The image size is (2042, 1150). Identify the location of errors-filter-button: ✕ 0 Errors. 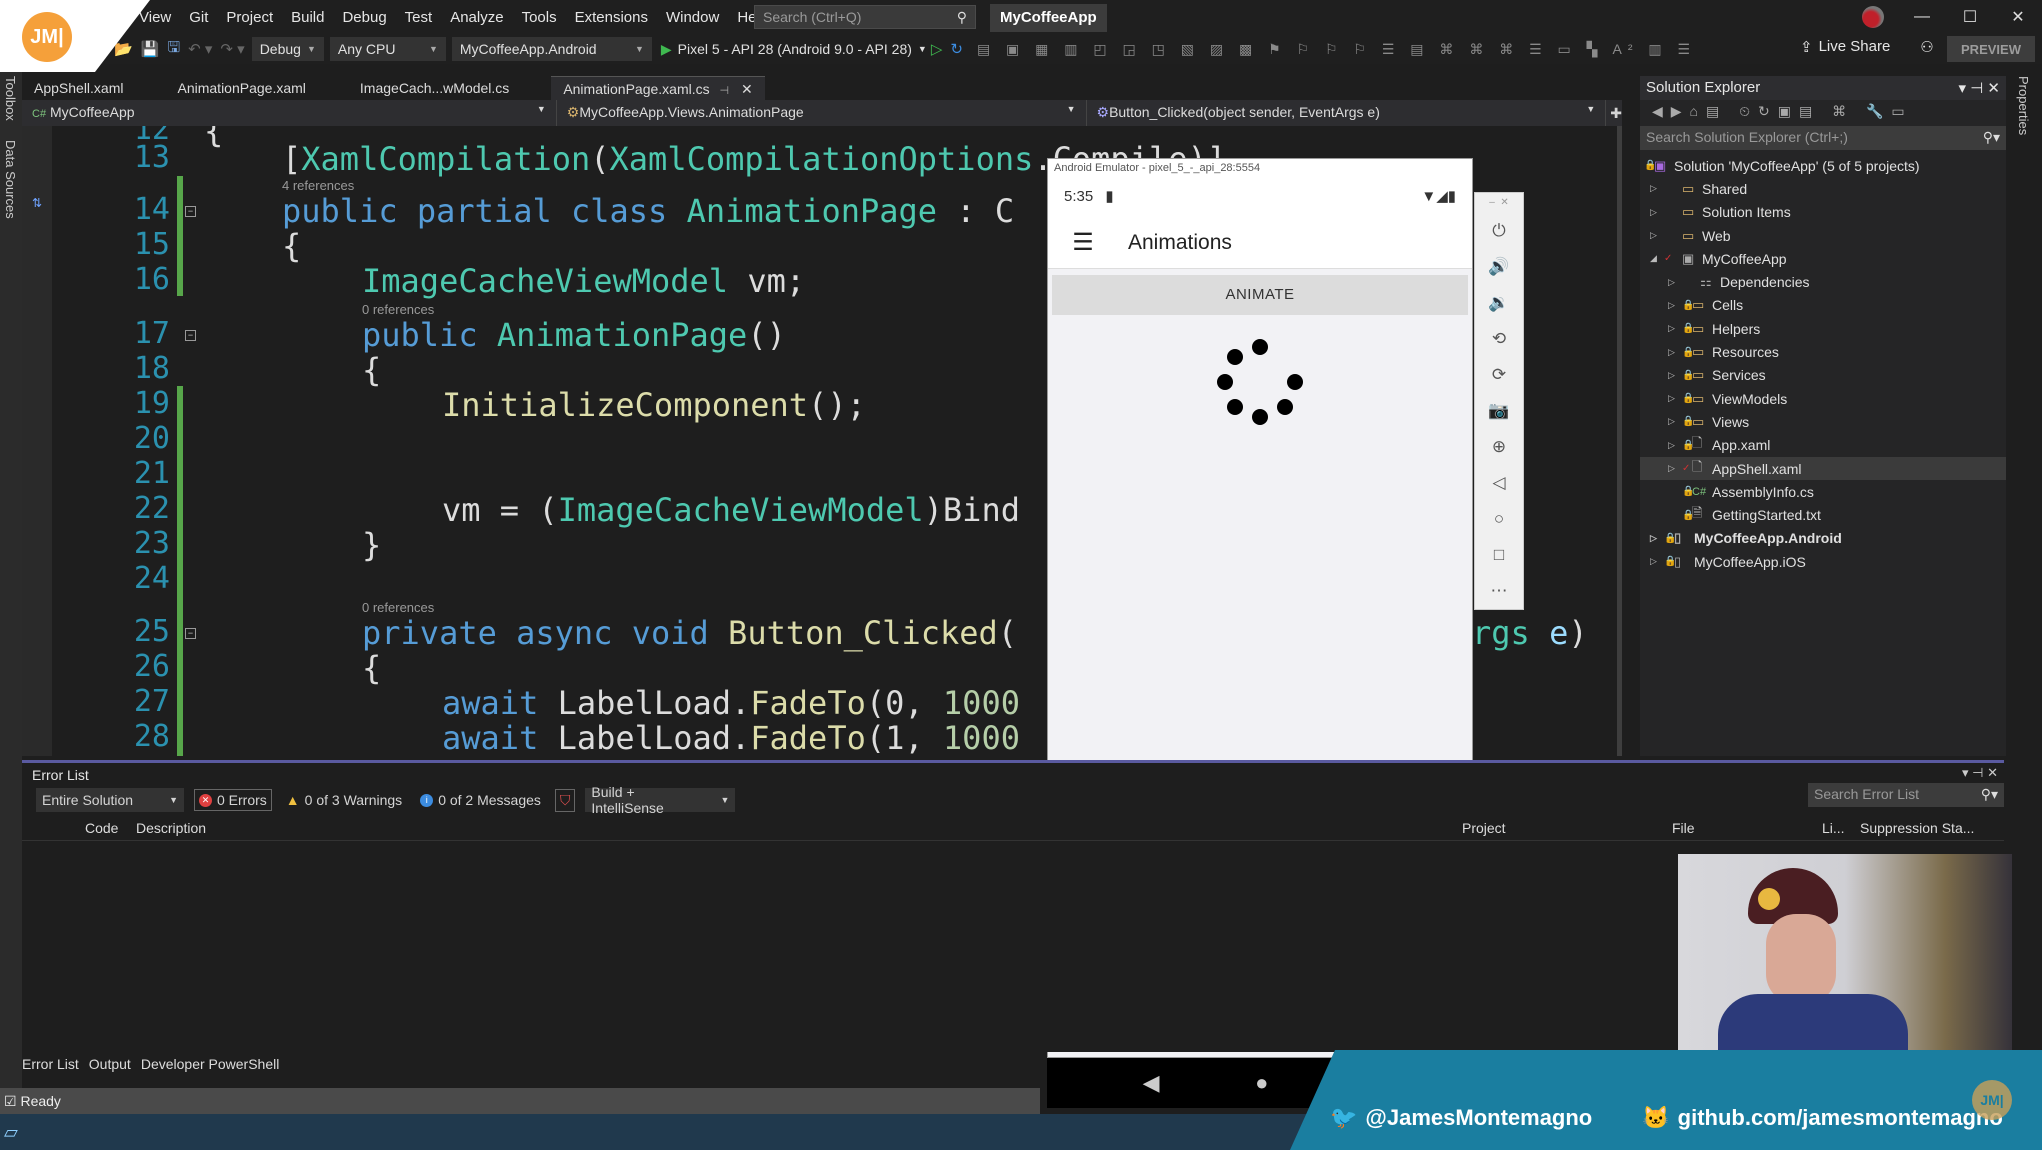
(233, 800).